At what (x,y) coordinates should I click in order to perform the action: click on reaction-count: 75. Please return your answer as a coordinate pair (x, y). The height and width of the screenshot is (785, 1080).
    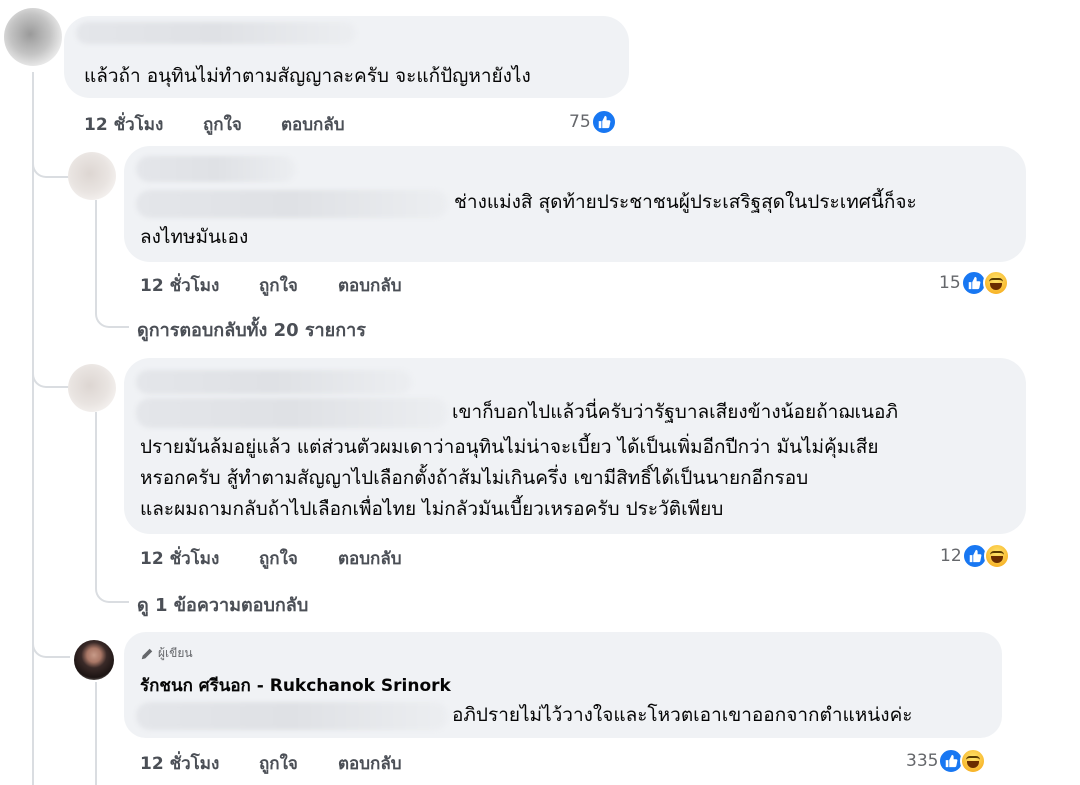
    Looking at the image, I should click on (580, 122).